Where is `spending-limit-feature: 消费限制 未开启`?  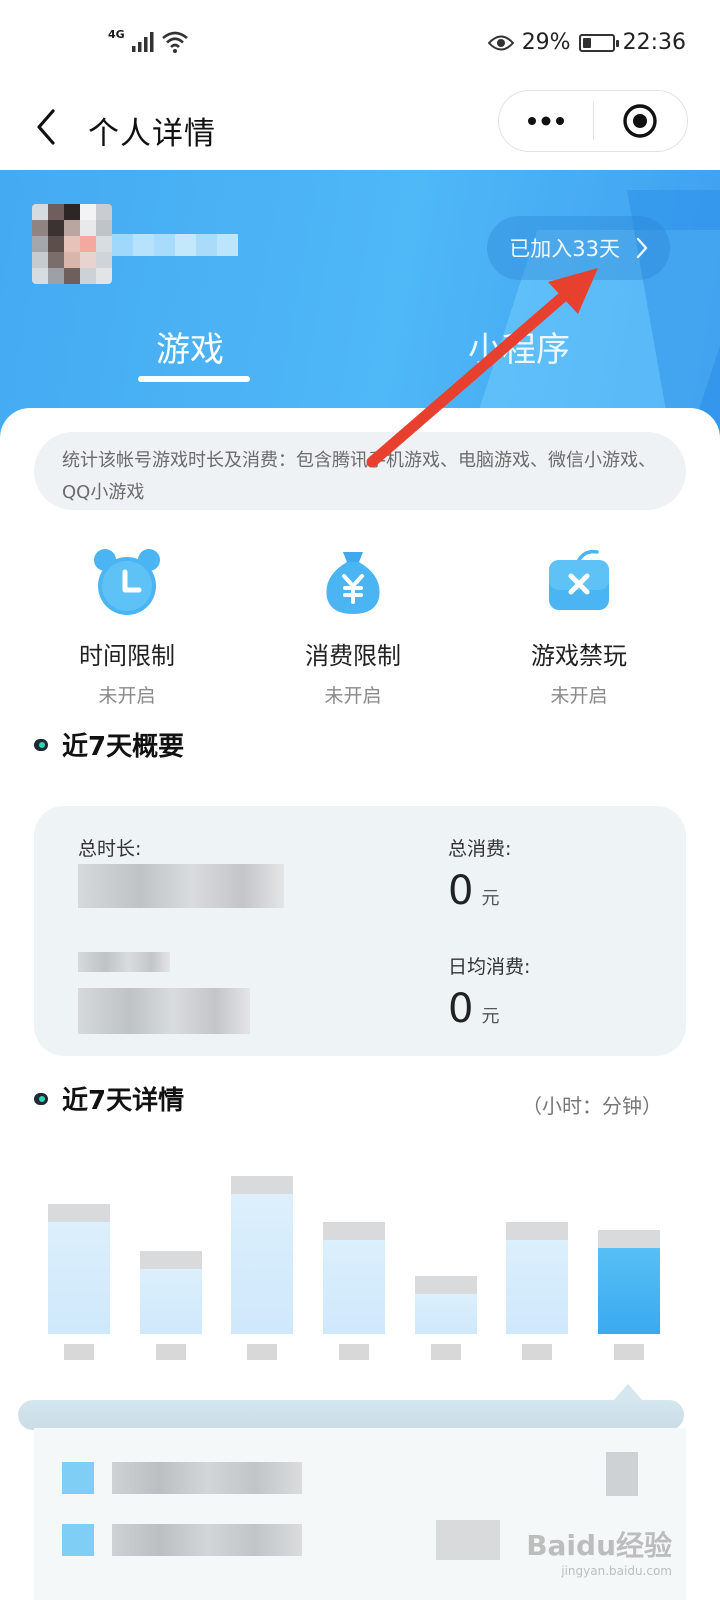
spending-limit-feature: 消费限制 未开启 is located at coordinates (353, 627).